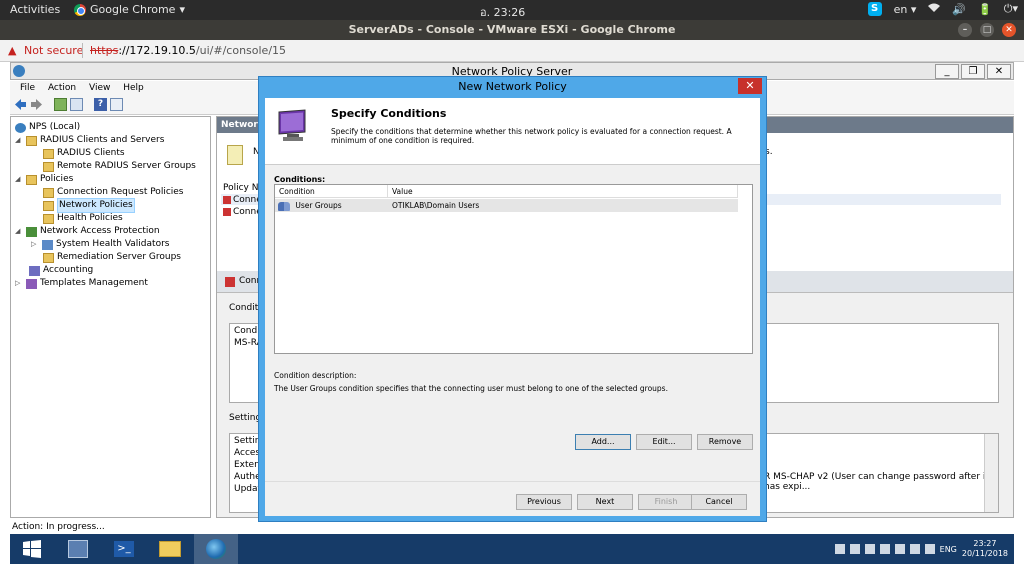 The width and height of the screenshot is (1024, 576). Describe the element at coordinates (247, 453) in the screenshot. I see `setting-row: Acces` at that location.